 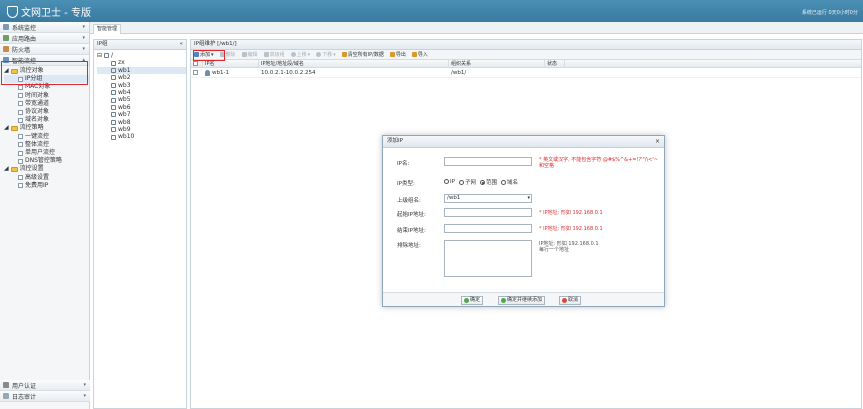 What do you see at coordinates (56, 13) in the screenshot?
I see `app-title: 文网卫士 - 专版` at bounding box center [56, 13].